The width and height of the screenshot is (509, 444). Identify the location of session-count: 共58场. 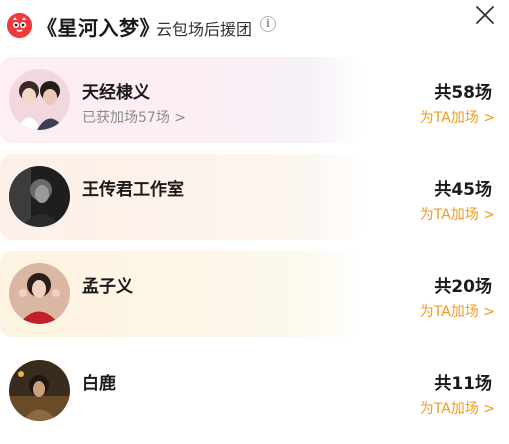
(463, 93).